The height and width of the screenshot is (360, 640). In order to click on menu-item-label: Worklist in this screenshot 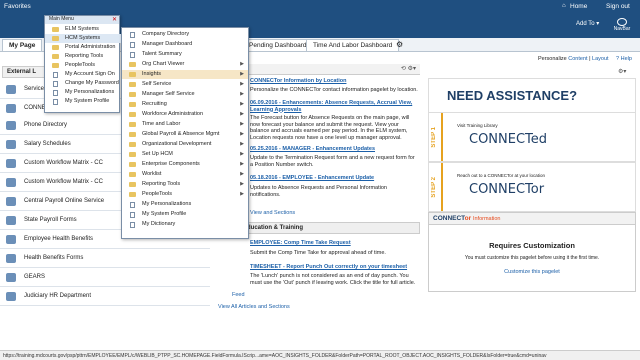, I will do `click(152, 174)`.